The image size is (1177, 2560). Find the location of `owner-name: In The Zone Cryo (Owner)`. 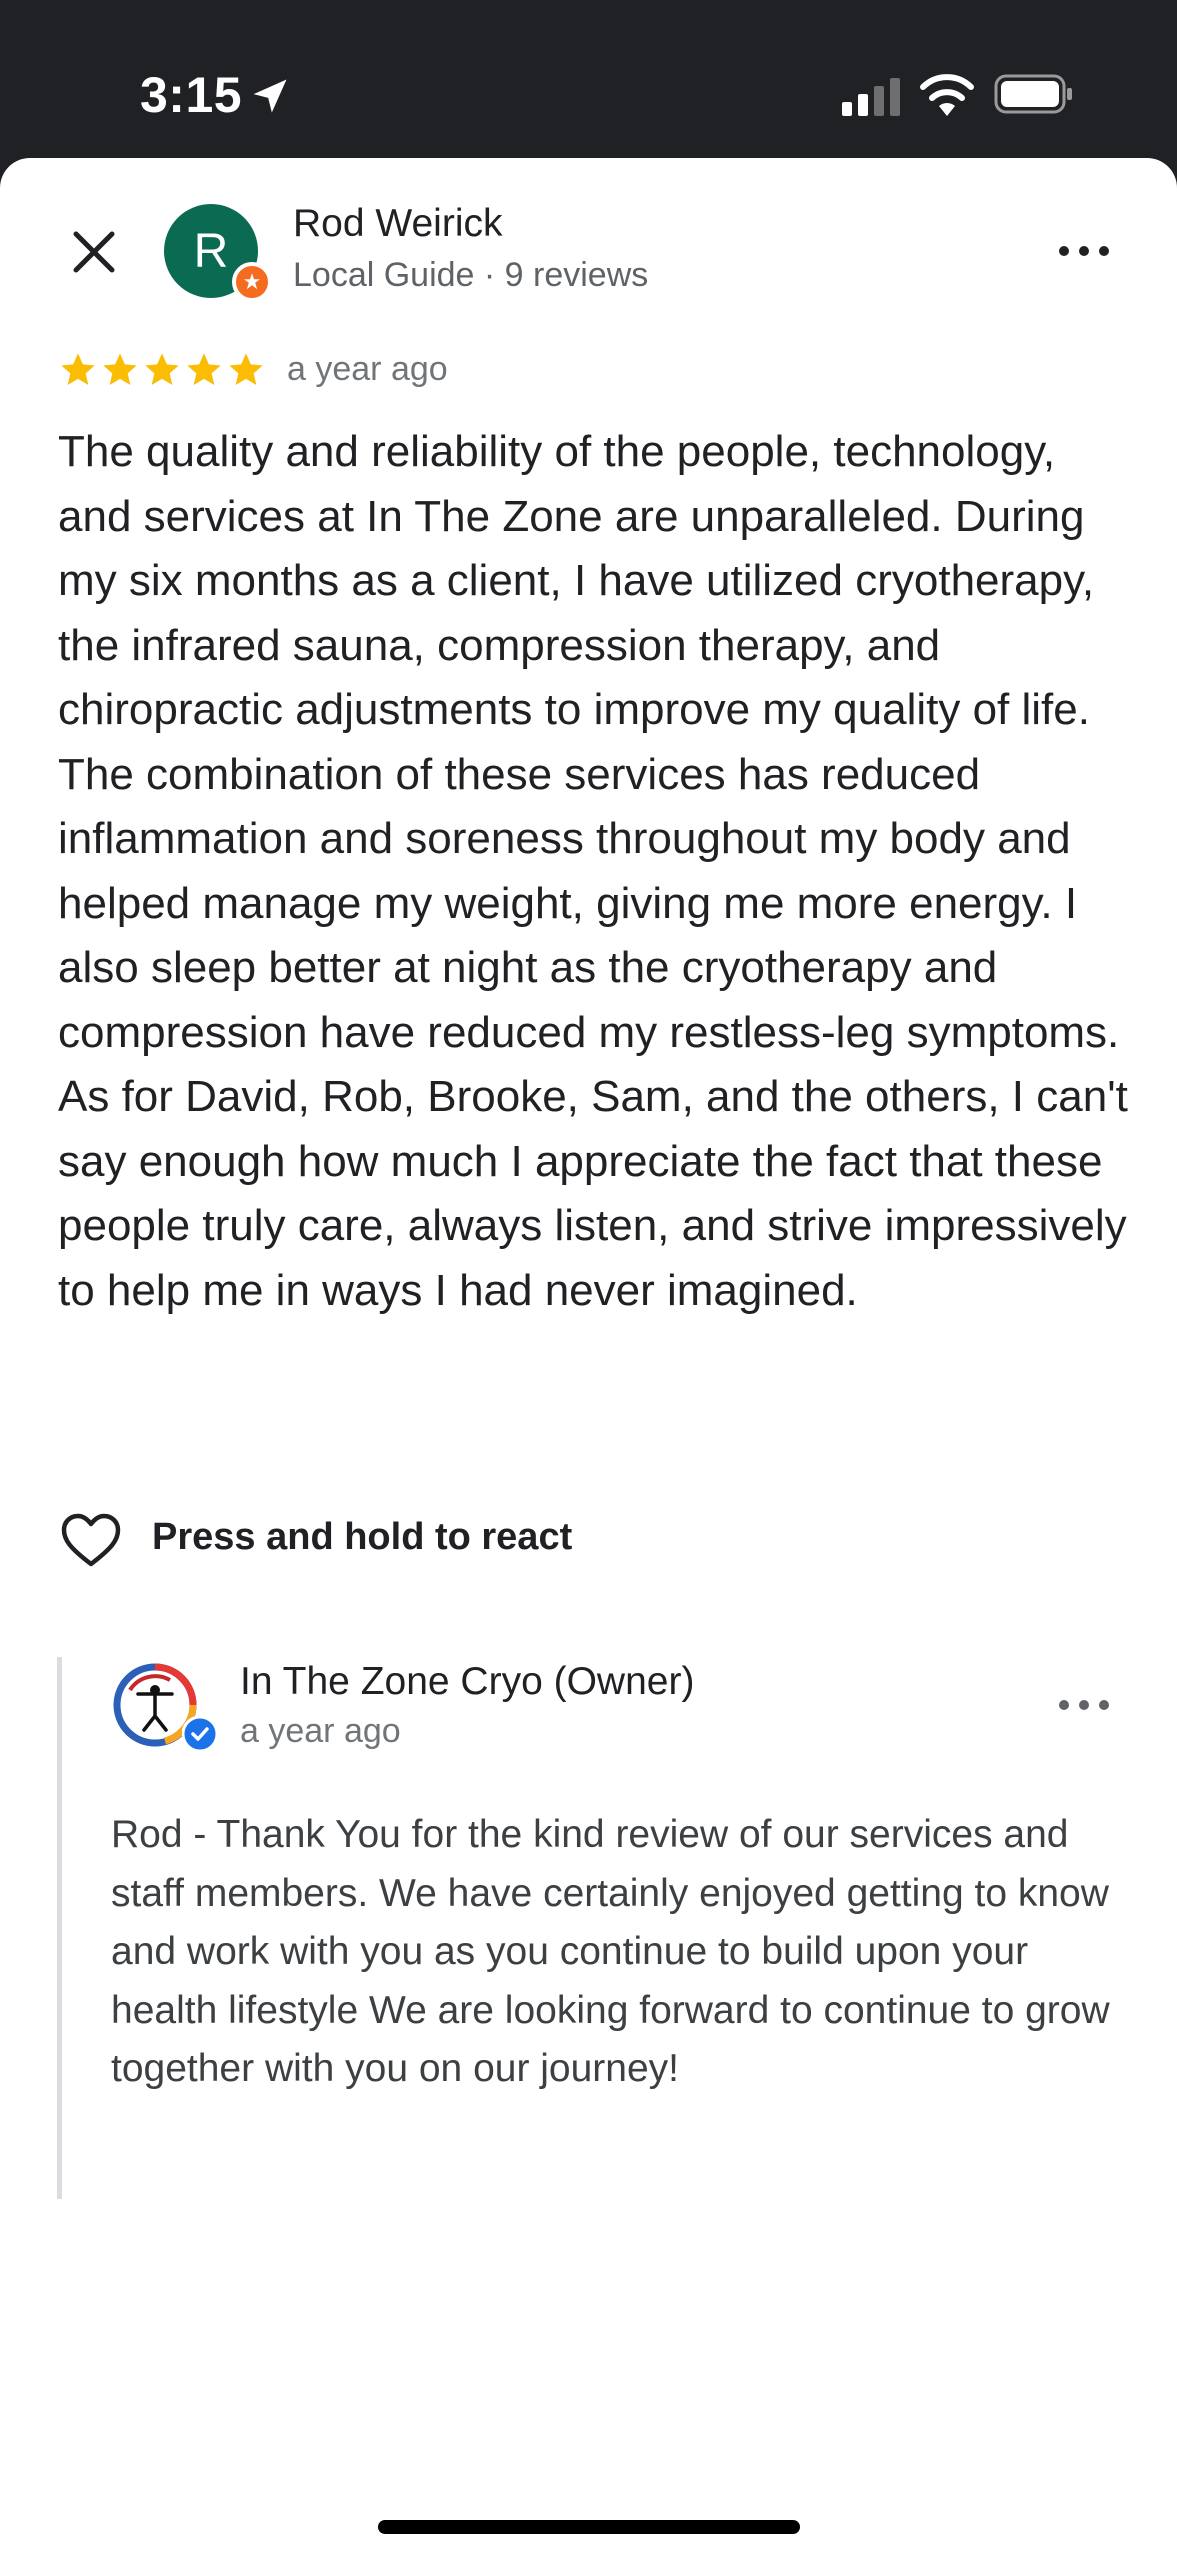

owner-name: In The Zone Cryo (Owner) is located at coordinates (467, 1681).